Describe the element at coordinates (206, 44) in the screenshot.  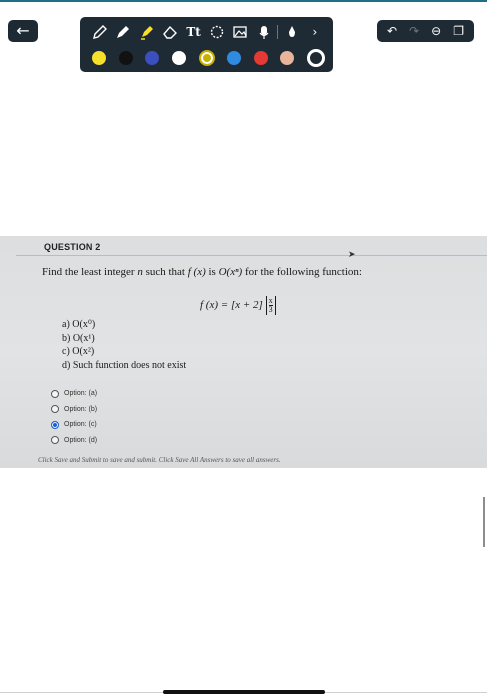
I see `annotation-toolbar: Tt ›` at that location.